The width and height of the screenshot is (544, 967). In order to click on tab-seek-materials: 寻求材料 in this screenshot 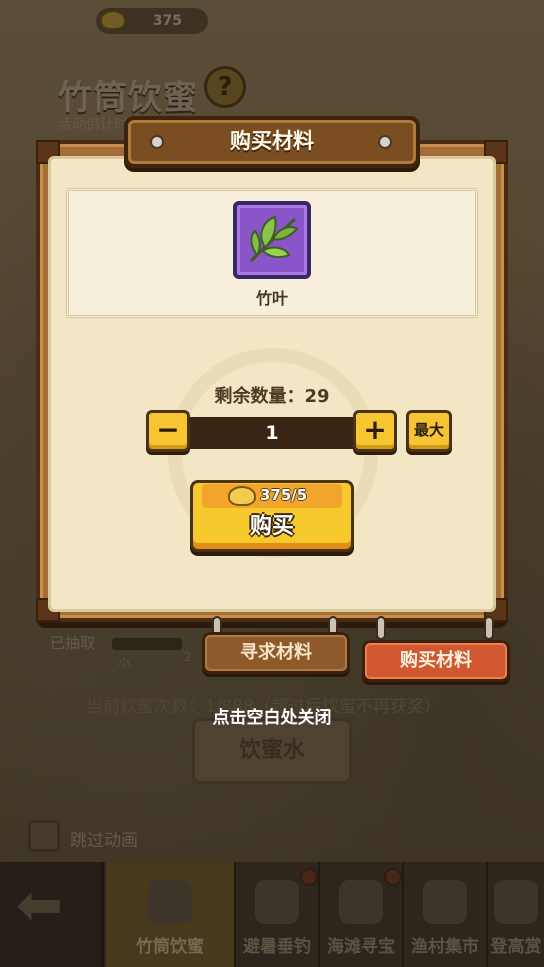, I will do `click(276, 653)`.